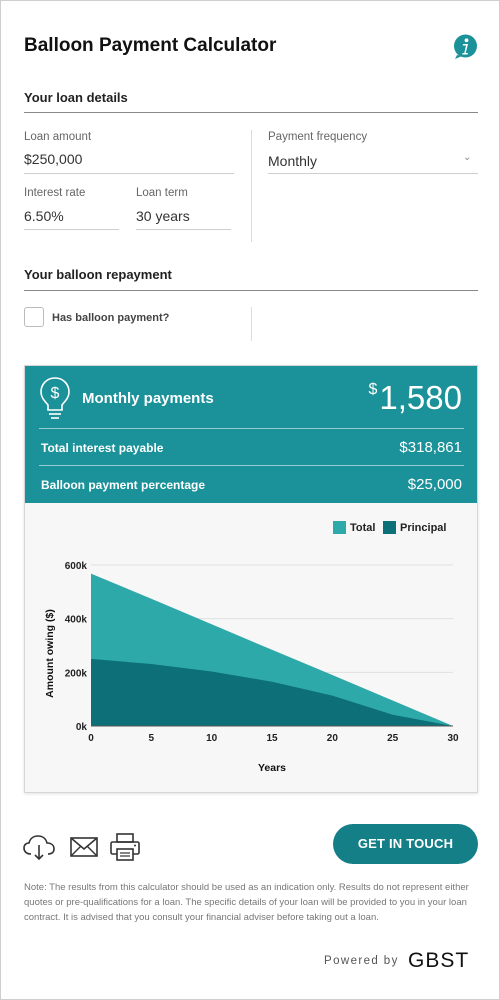 Image resolution: width=500 pixels, height=1000 pixels. Describe the element at coordinates (76, 97) in the screenshot. I see `loan-details-heading: Your loan details` at that location.